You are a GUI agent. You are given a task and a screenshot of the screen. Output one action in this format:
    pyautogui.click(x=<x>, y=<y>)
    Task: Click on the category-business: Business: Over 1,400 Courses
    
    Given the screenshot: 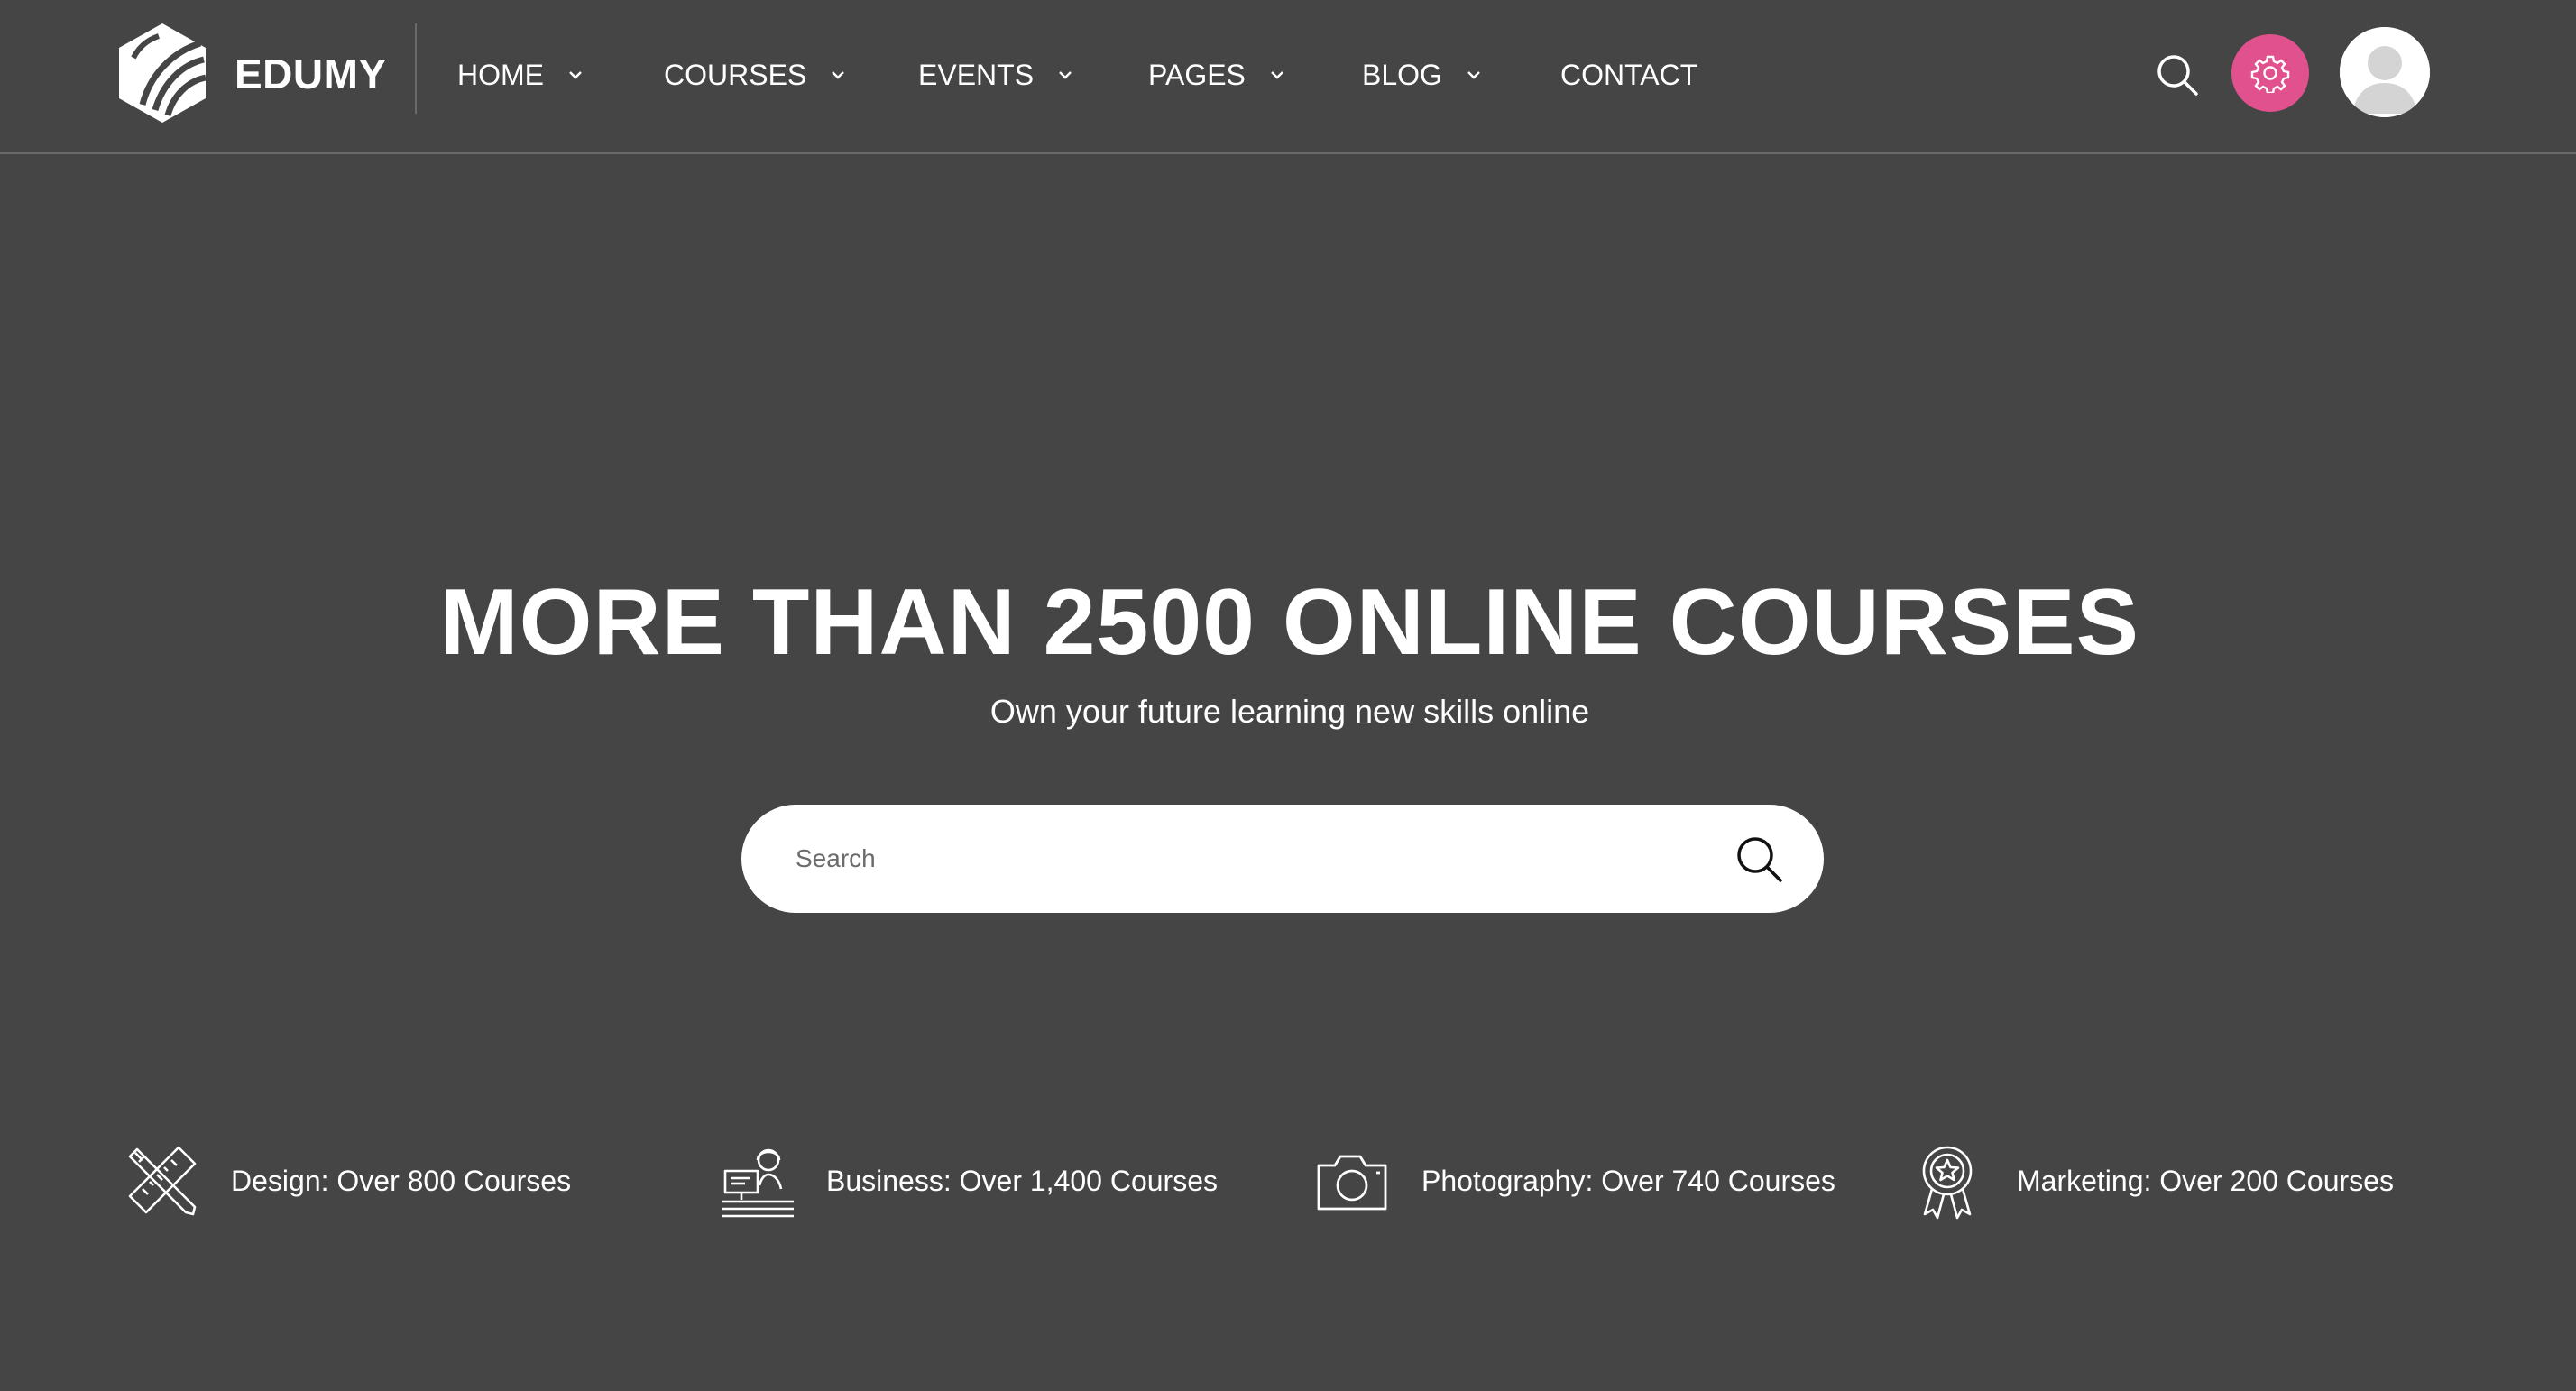 What is the action you would take?
    pyautogui.click(x=968, y=1180)
    